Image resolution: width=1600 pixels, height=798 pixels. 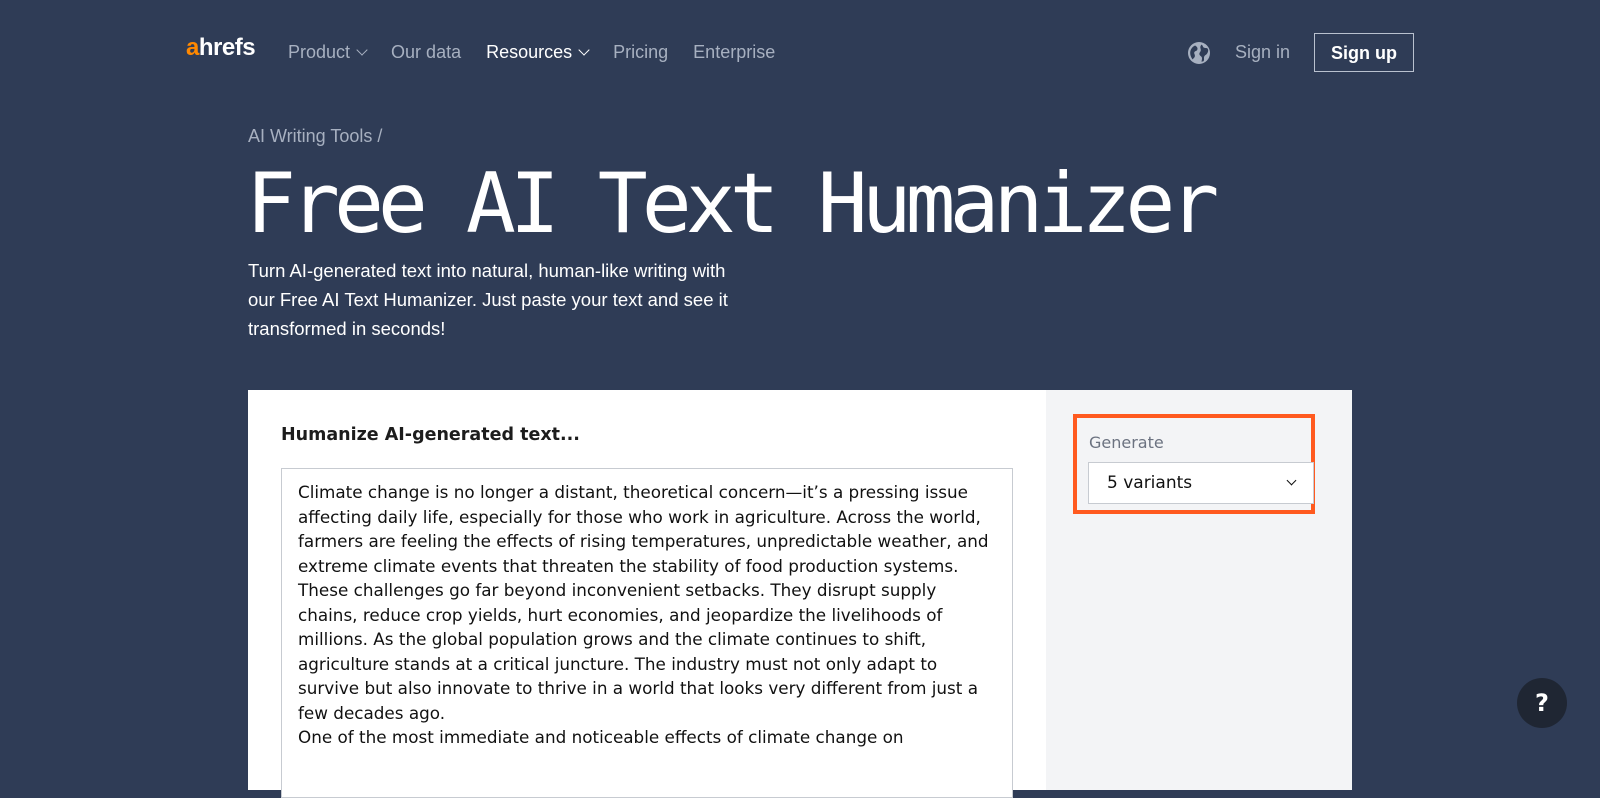 I want to click on nav-item-label: Enterprise, so click(x=734, y=52).